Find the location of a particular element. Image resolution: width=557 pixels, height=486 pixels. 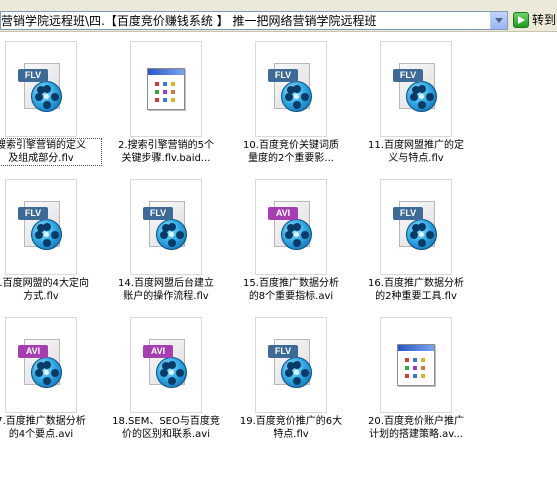

file-name-label: 11.百度网盟推广的定 义与特点.flv is located at coordinates (416, 152).